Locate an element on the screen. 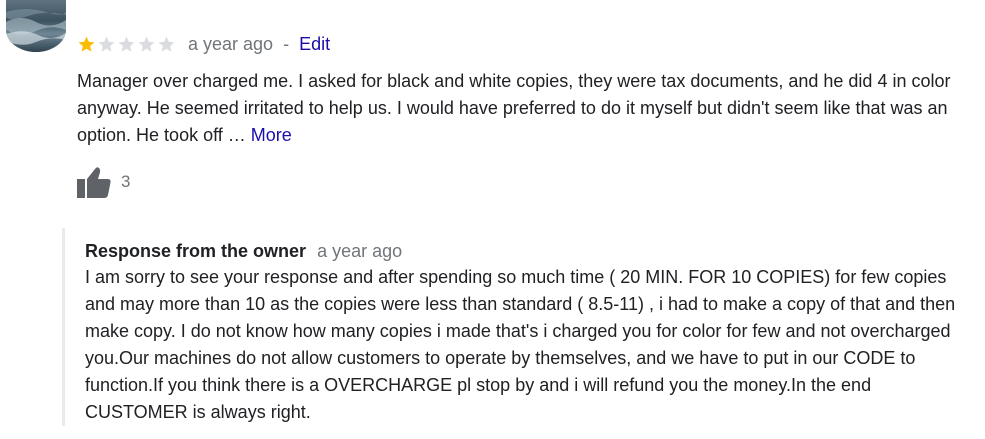 Image resolution: width=985 pixels, height=439 pixels. star-filled-icon is located at coordinates (86, 44).